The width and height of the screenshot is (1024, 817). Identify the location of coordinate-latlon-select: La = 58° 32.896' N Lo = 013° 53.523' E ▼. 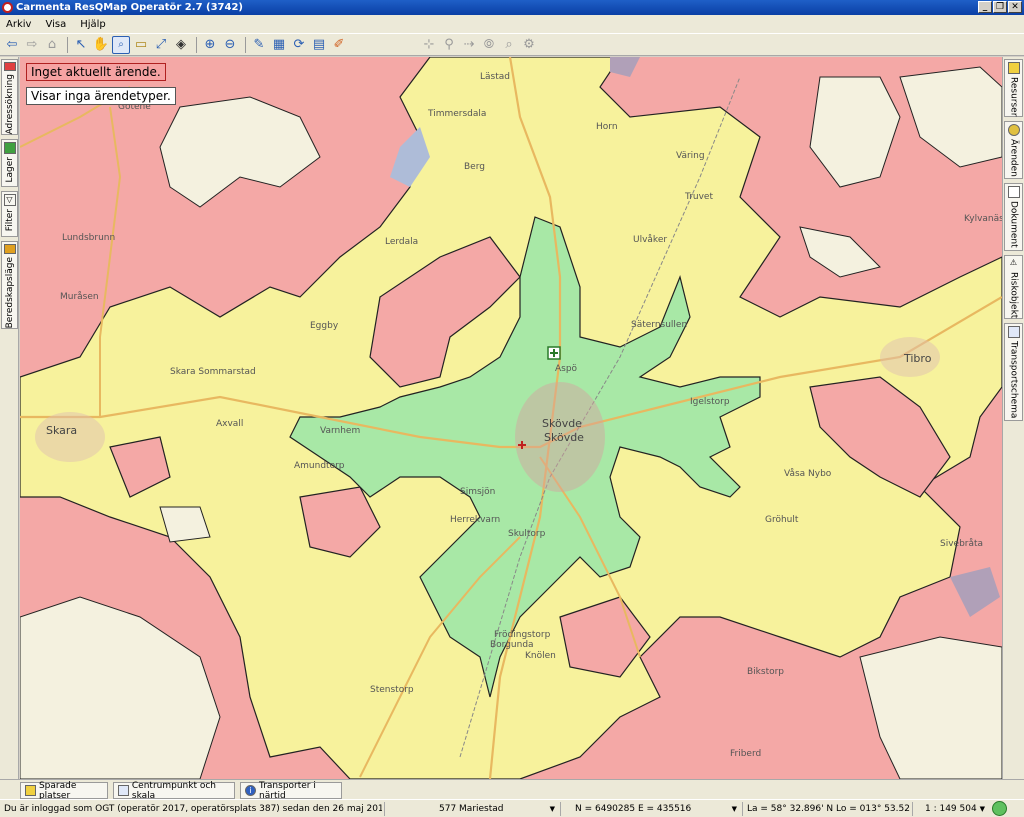
(826, 809).